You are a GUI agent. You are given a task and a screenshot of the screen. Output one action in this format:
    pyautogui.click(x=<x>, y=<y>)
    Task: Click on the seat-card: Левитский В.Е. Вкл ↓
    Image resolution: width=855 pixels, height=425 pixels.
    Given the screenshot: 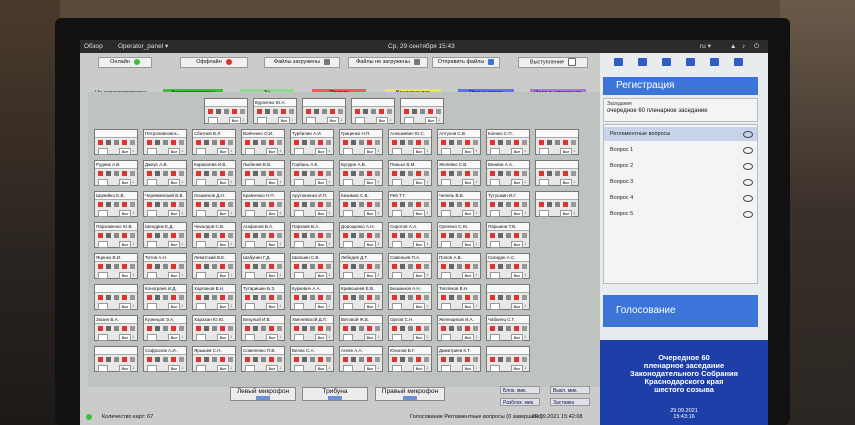 What is the action you would take?
    pyautogui.click(x=214, y=266)
    